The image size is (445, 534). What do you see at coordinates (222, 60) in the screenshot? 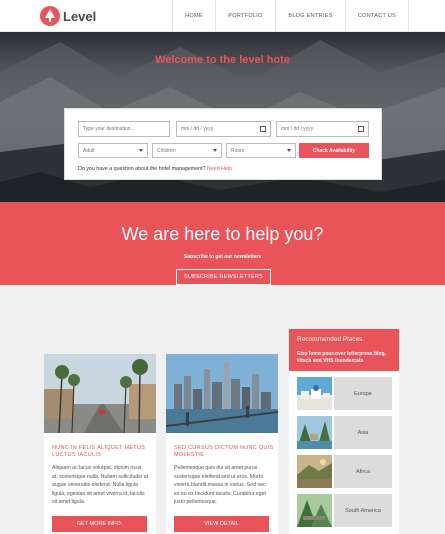
I see `hero-title: Welcome to the level hote` at bounding box center [222, 60].